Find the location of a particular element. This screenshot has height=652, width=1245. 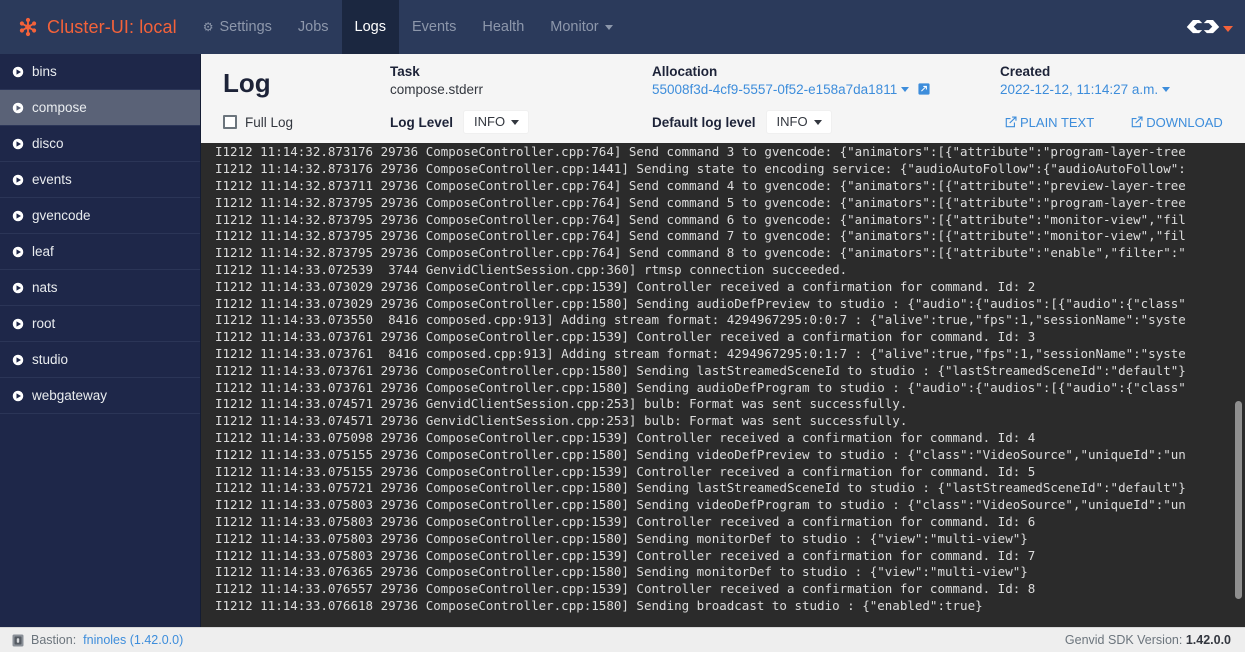

sidebar-item-webgateway: webgateway is located at coordinates (100, 396).